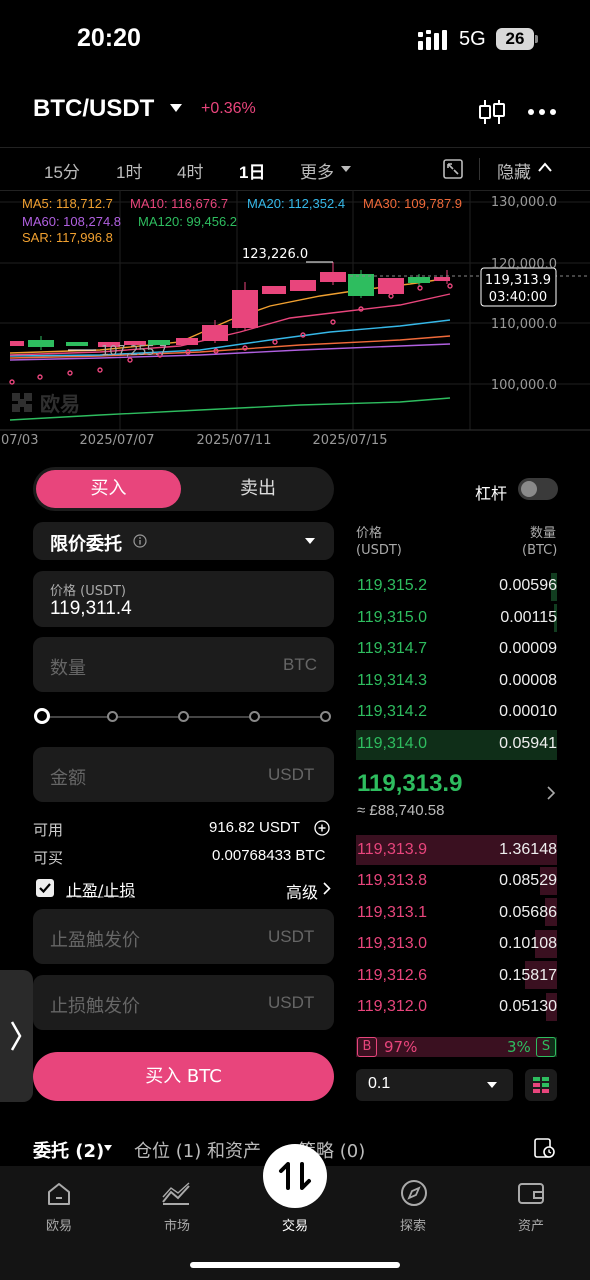 The width and height of the screenshot is (590, 1280). What do you see at coordinates (401, 810) in the screenshot?
I see `fiat-price: ≈ £88,740.58` at bounding box center [401, 810].